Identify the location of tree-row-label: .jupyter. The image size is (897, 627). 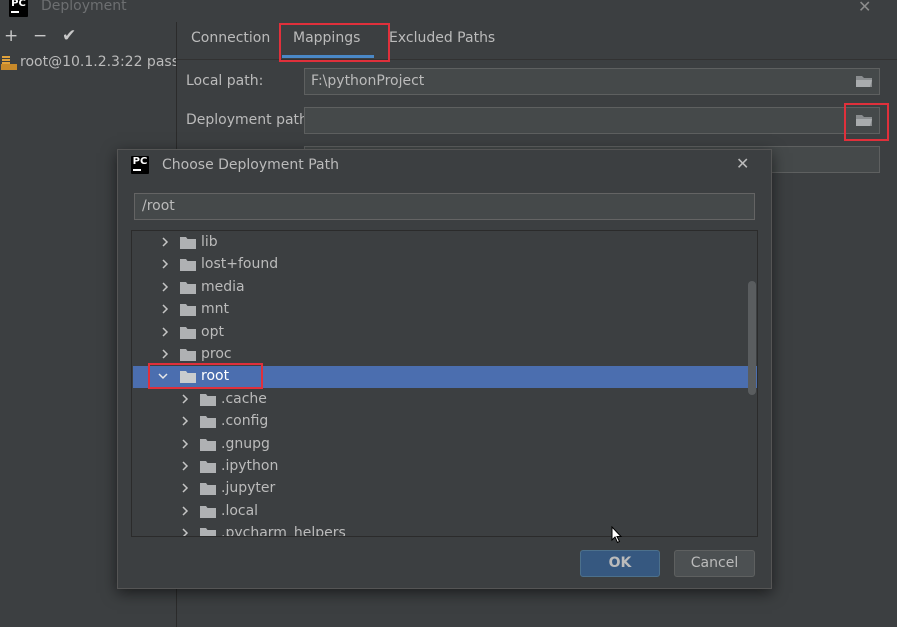
(248, 488).